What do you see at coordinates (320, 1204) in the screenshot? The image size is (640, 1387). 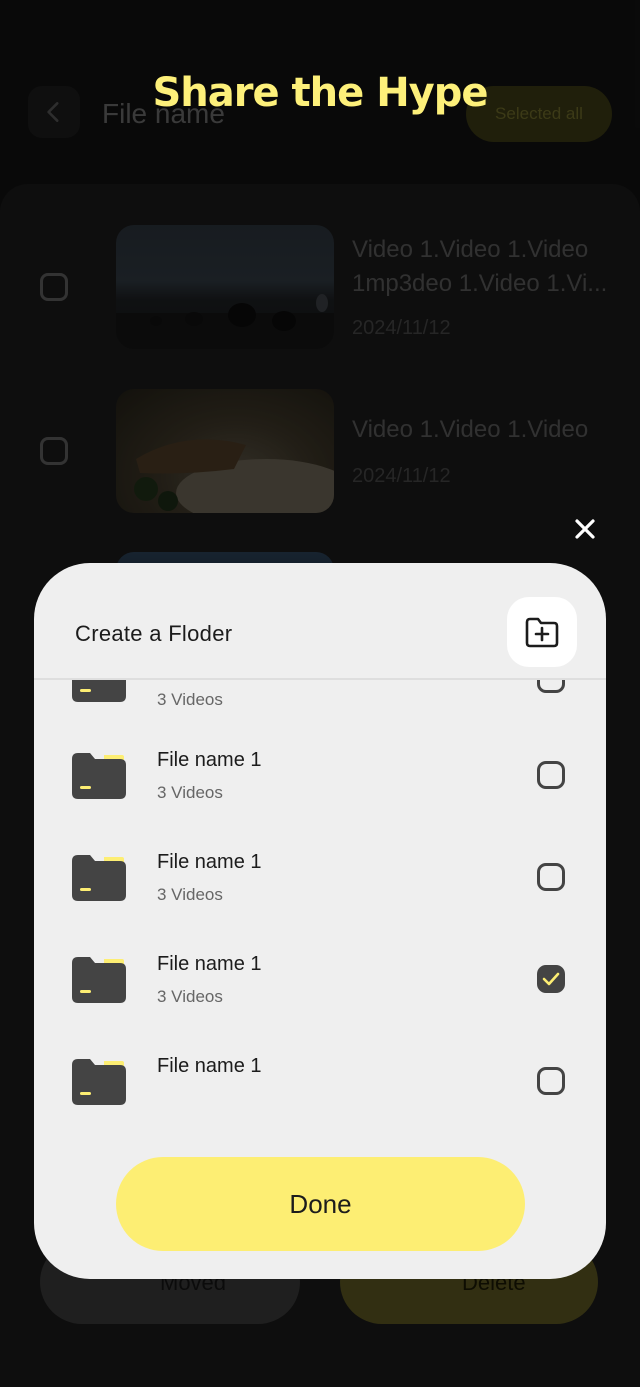 I see `done-button: Done` at bounding box center [320, 1204].